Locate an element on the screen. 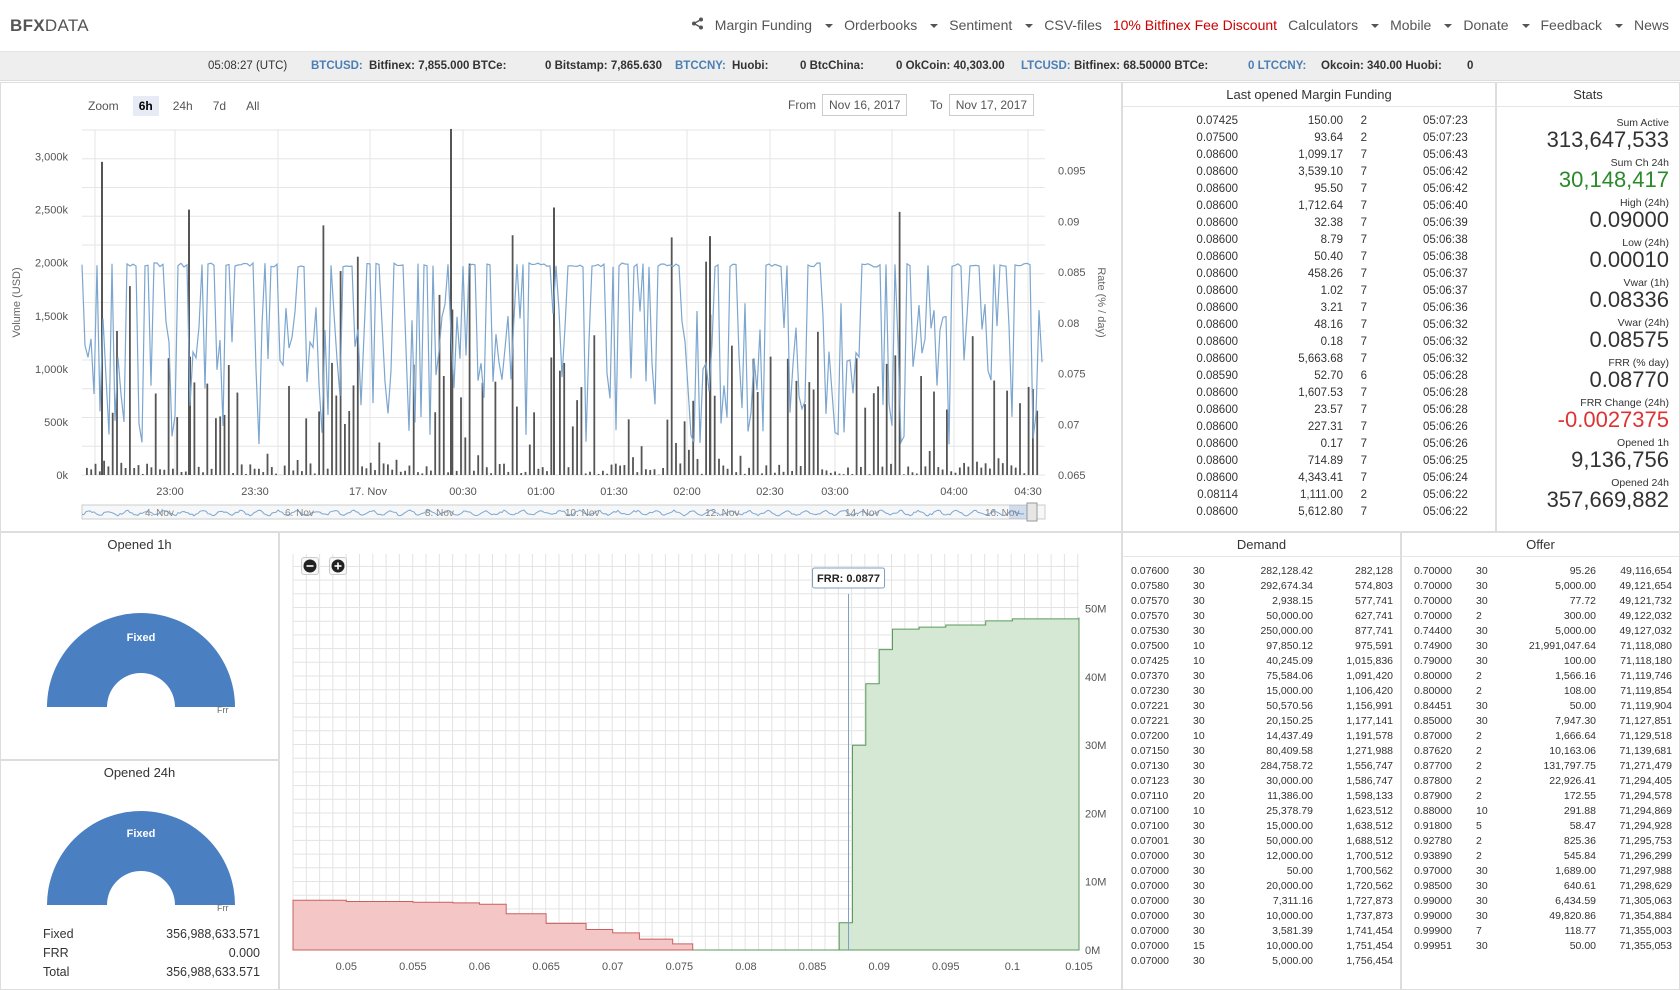 Image resolution: width=1680 pixels, height=990 pixels. stat-value: 0.08575 is located at coordinates (1629, 339).